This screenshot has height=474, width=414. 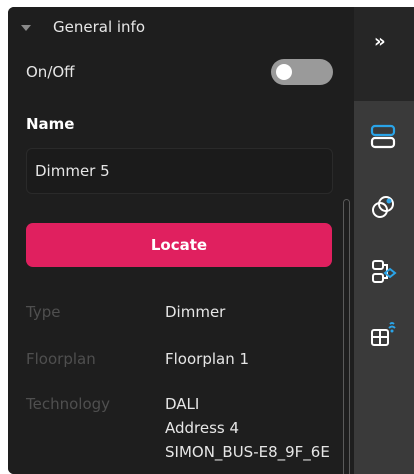 I want to click on technology-value: DALI, so click(x=182, y=404).